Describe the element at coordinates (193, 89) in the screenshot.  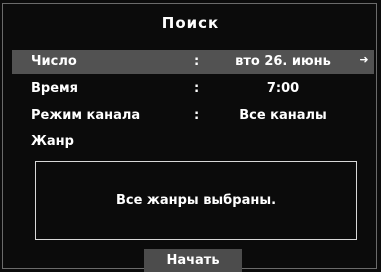
I see `field-row-time: Время : 7:00` at that location.